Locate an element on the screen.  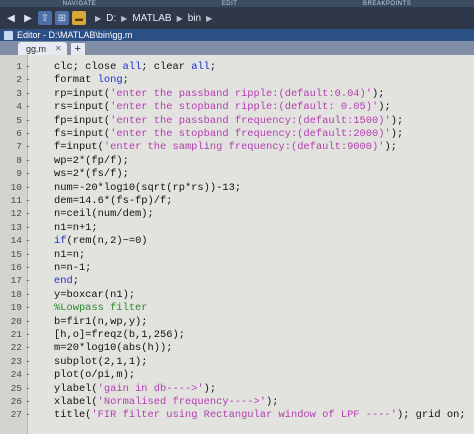
code-line: 22- m=20*log10(abs(h)); is located at coordinates (237, 348).